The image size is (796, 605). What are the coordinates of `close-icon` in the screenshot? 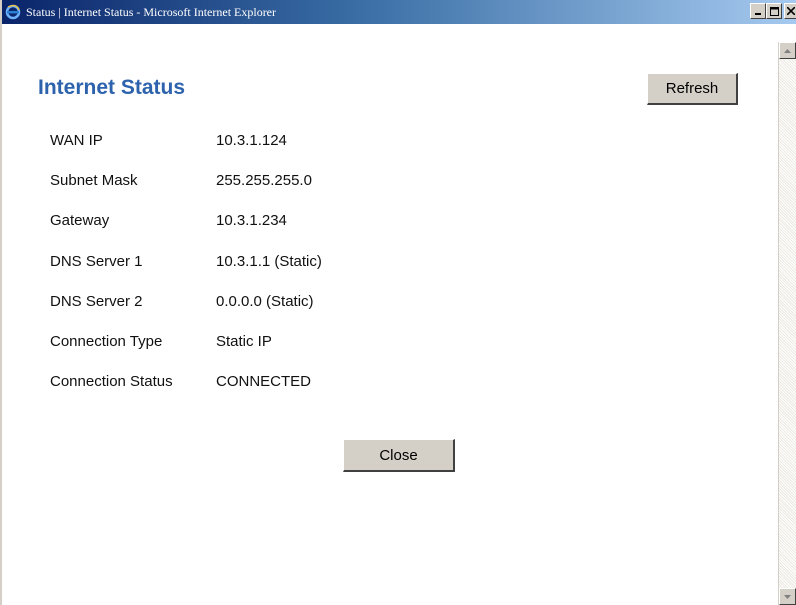 It's located at (791, 11).